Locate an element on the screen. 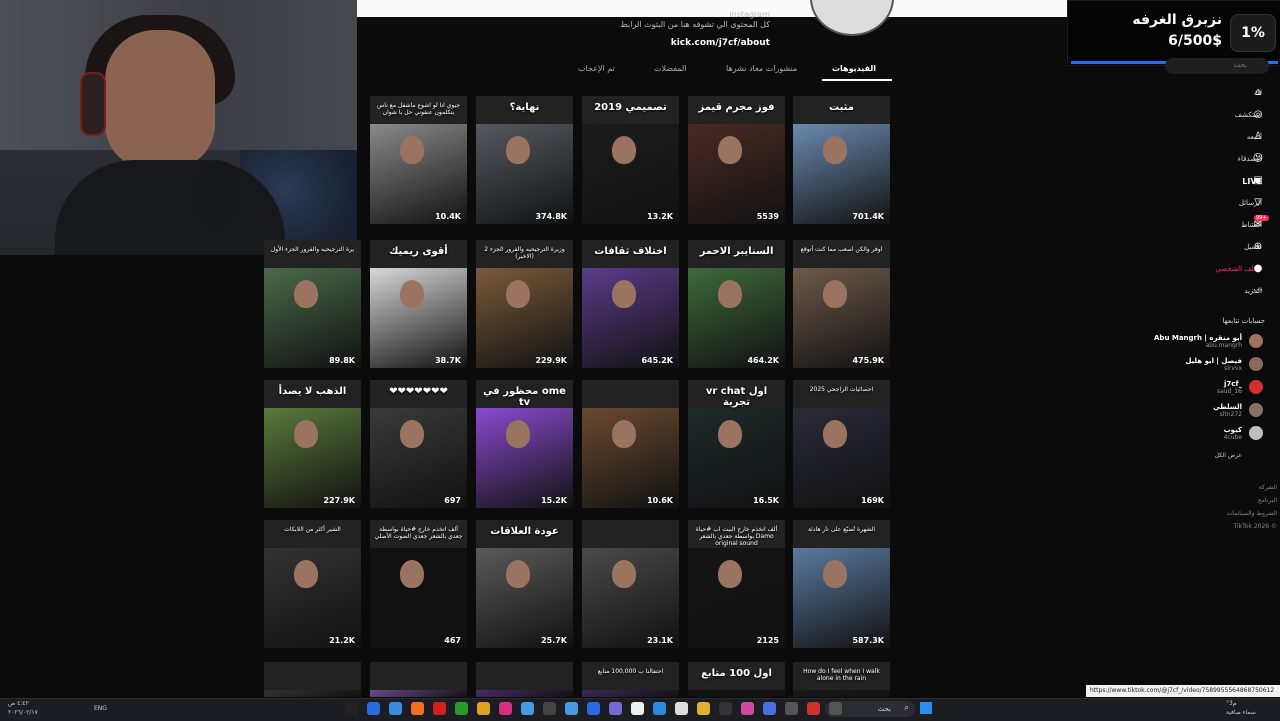 The height and width of the screenshot is (721, 1280). following-account: j7cf_ saud_16 is located at coordinates (1196, 387).